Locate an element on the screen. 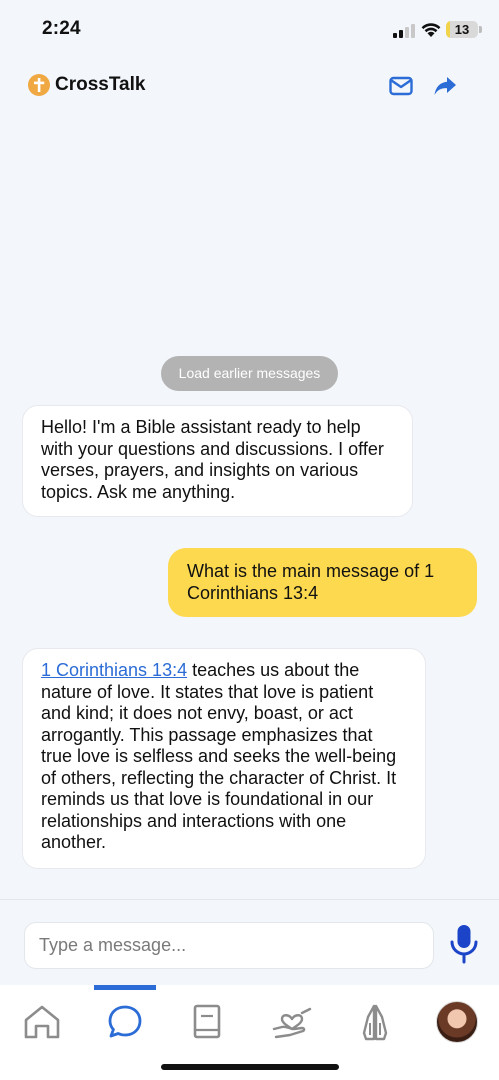 Image resolution: width=499 pixels, height=1080 pixels. bible-icon is located at coordinates (207, 1021).